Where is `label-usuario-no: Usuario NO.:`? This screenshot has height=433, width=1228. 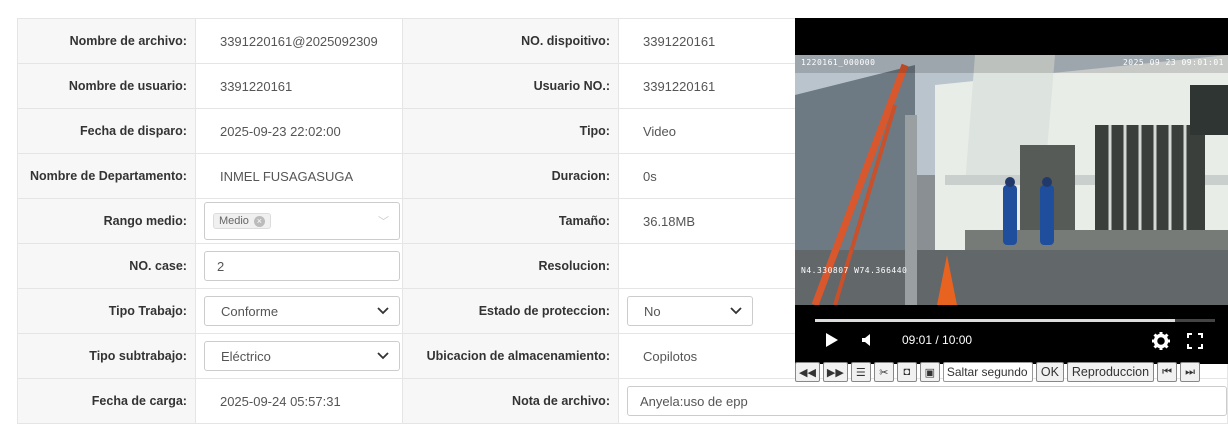
label-usuario-no: Usuario NO.: is located at coordinates (510, 86).